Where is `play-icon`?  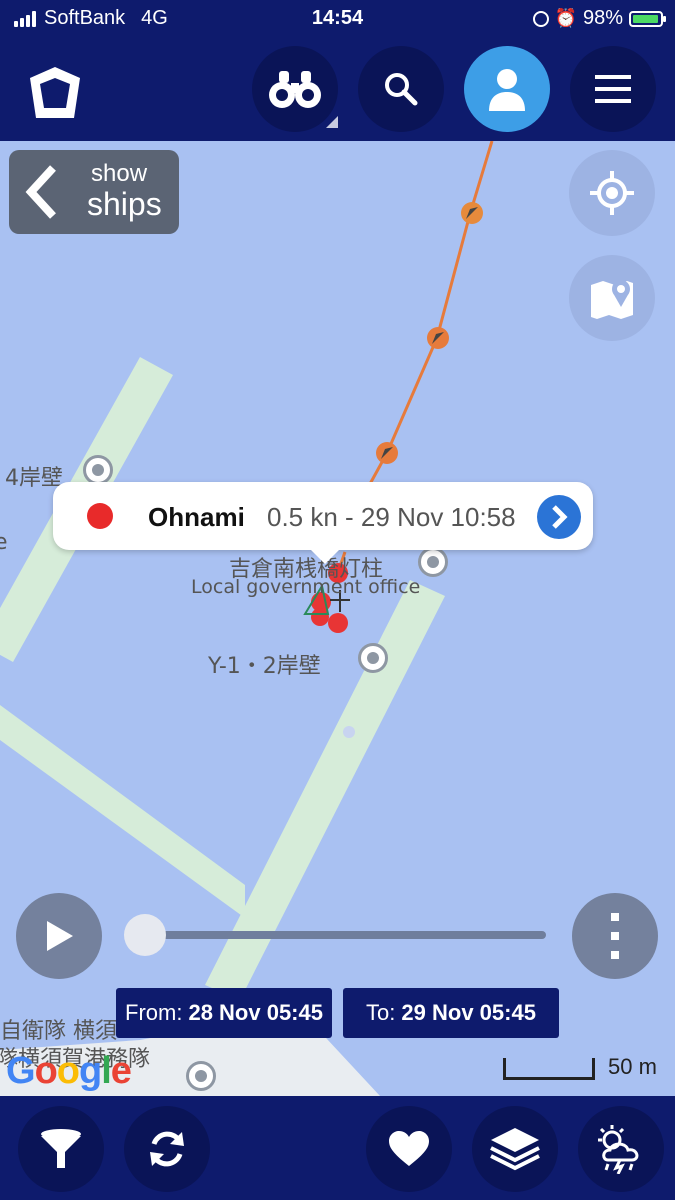
play-icon is located at coordinates (60, 936).